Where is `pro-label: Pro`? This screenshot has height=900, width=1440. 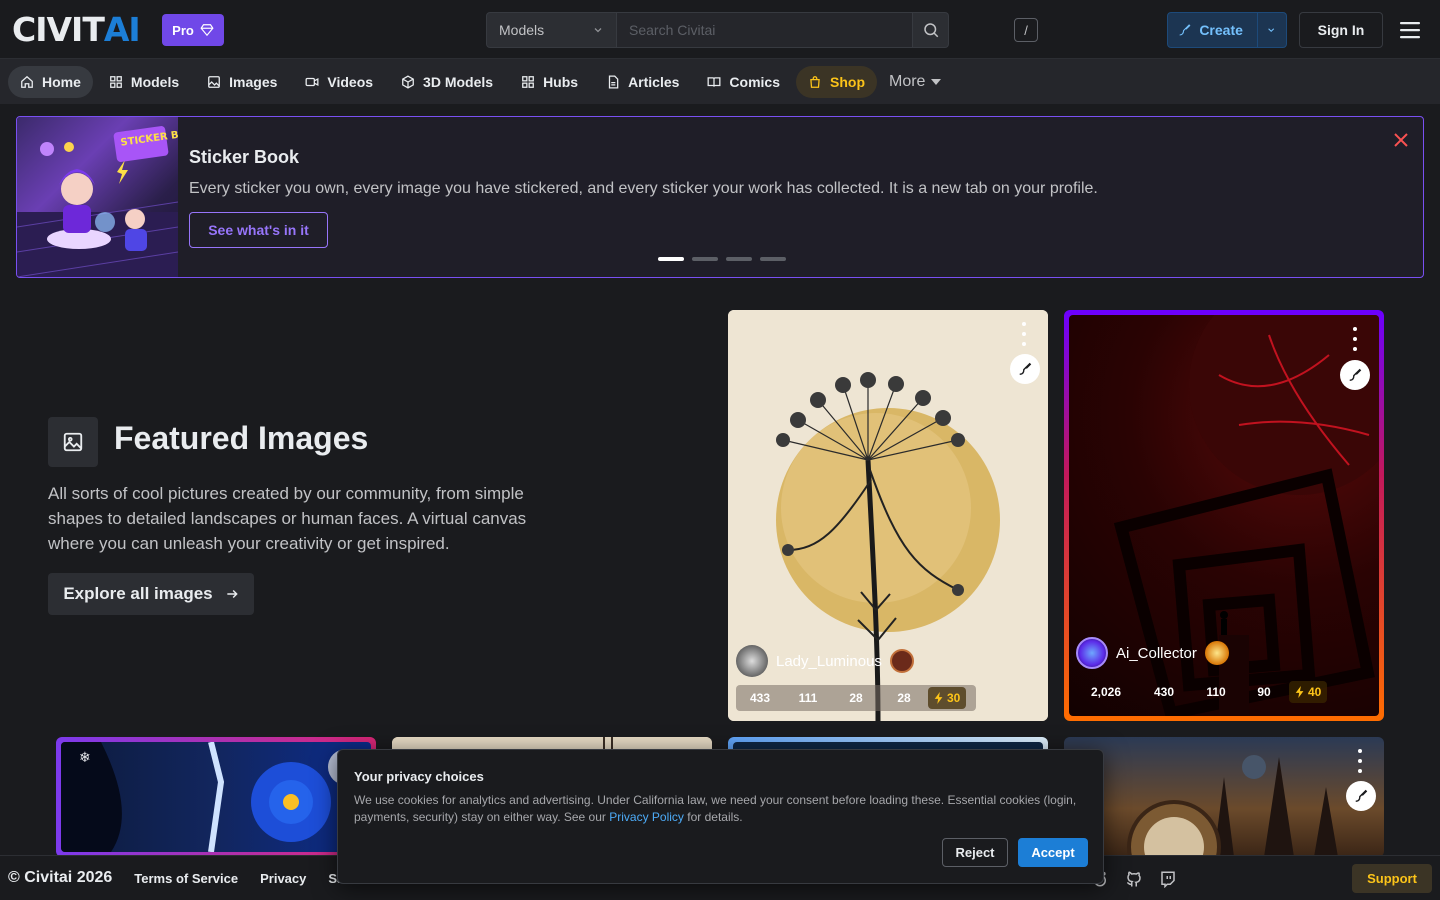 pro-label: Pro is located at coordinates (183, 30).